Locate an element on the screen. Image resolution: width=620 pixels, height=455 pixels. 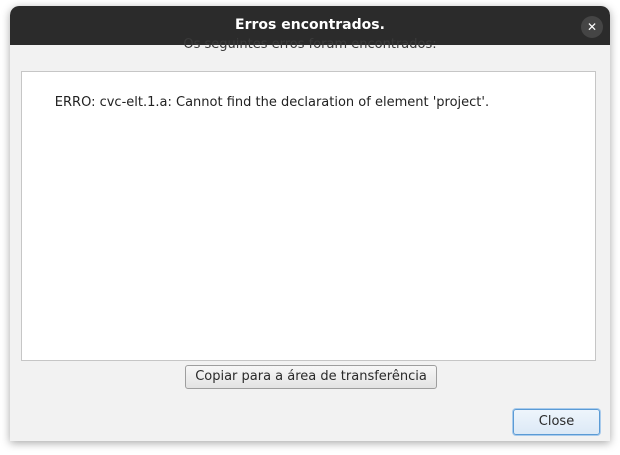
dialog-title: Erros encontrados. is located at coordinates (310, 25).